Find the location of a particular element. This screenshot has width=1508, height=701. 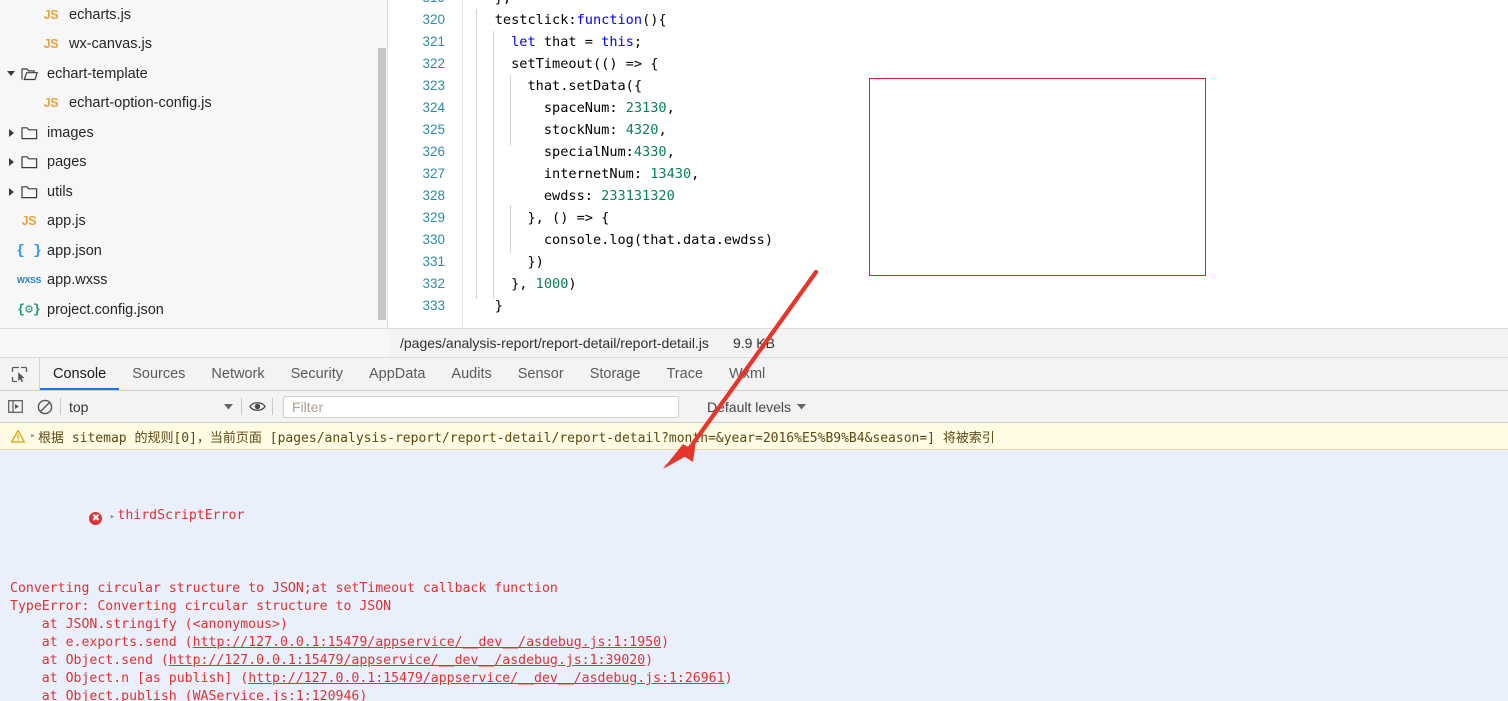

eye-icon is located at coordinates (257, 406).